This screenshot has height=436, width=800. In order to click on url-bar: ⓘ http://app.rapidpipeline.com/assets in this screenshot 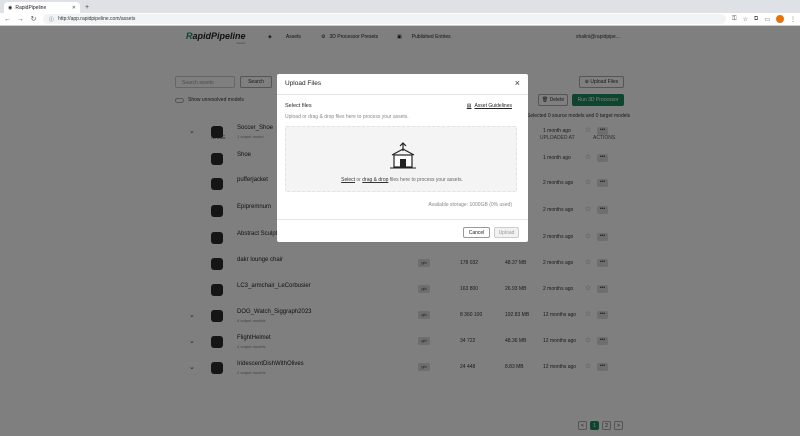, I will do `click(385, 19)`.